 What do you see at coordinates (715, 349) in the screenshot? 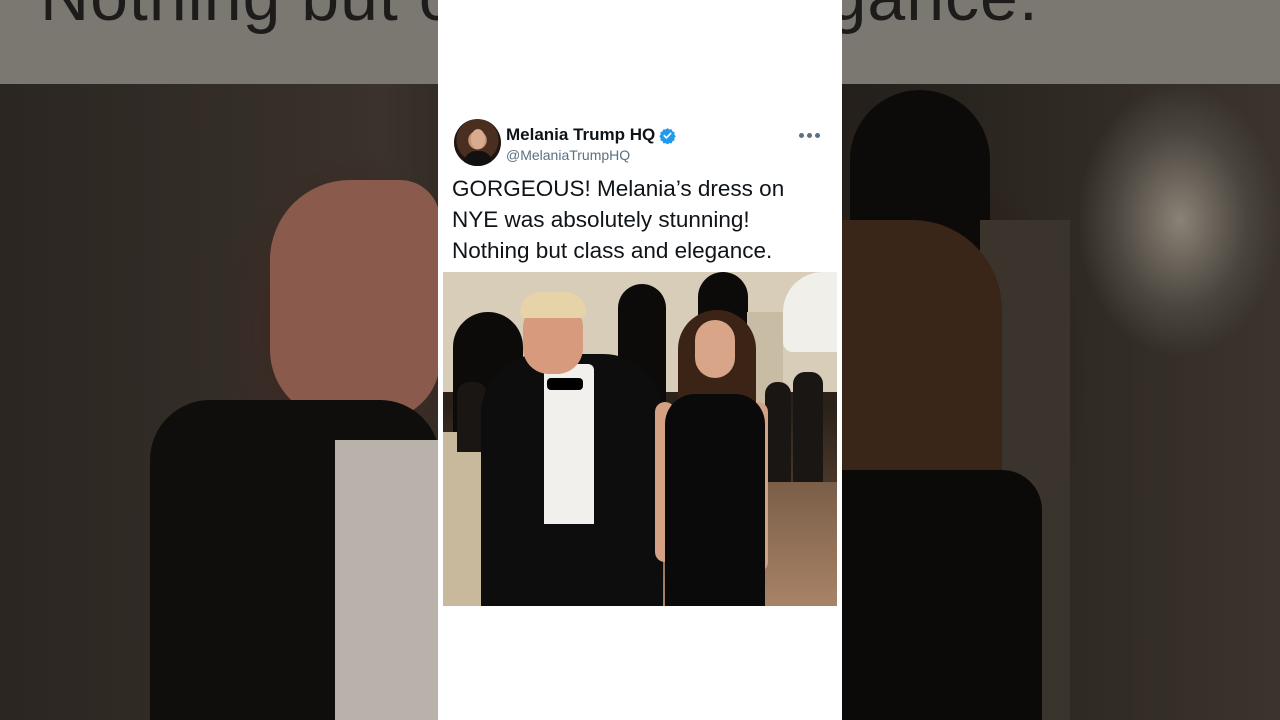
I see `photo-woman-face` at bounding box center [715, 349].